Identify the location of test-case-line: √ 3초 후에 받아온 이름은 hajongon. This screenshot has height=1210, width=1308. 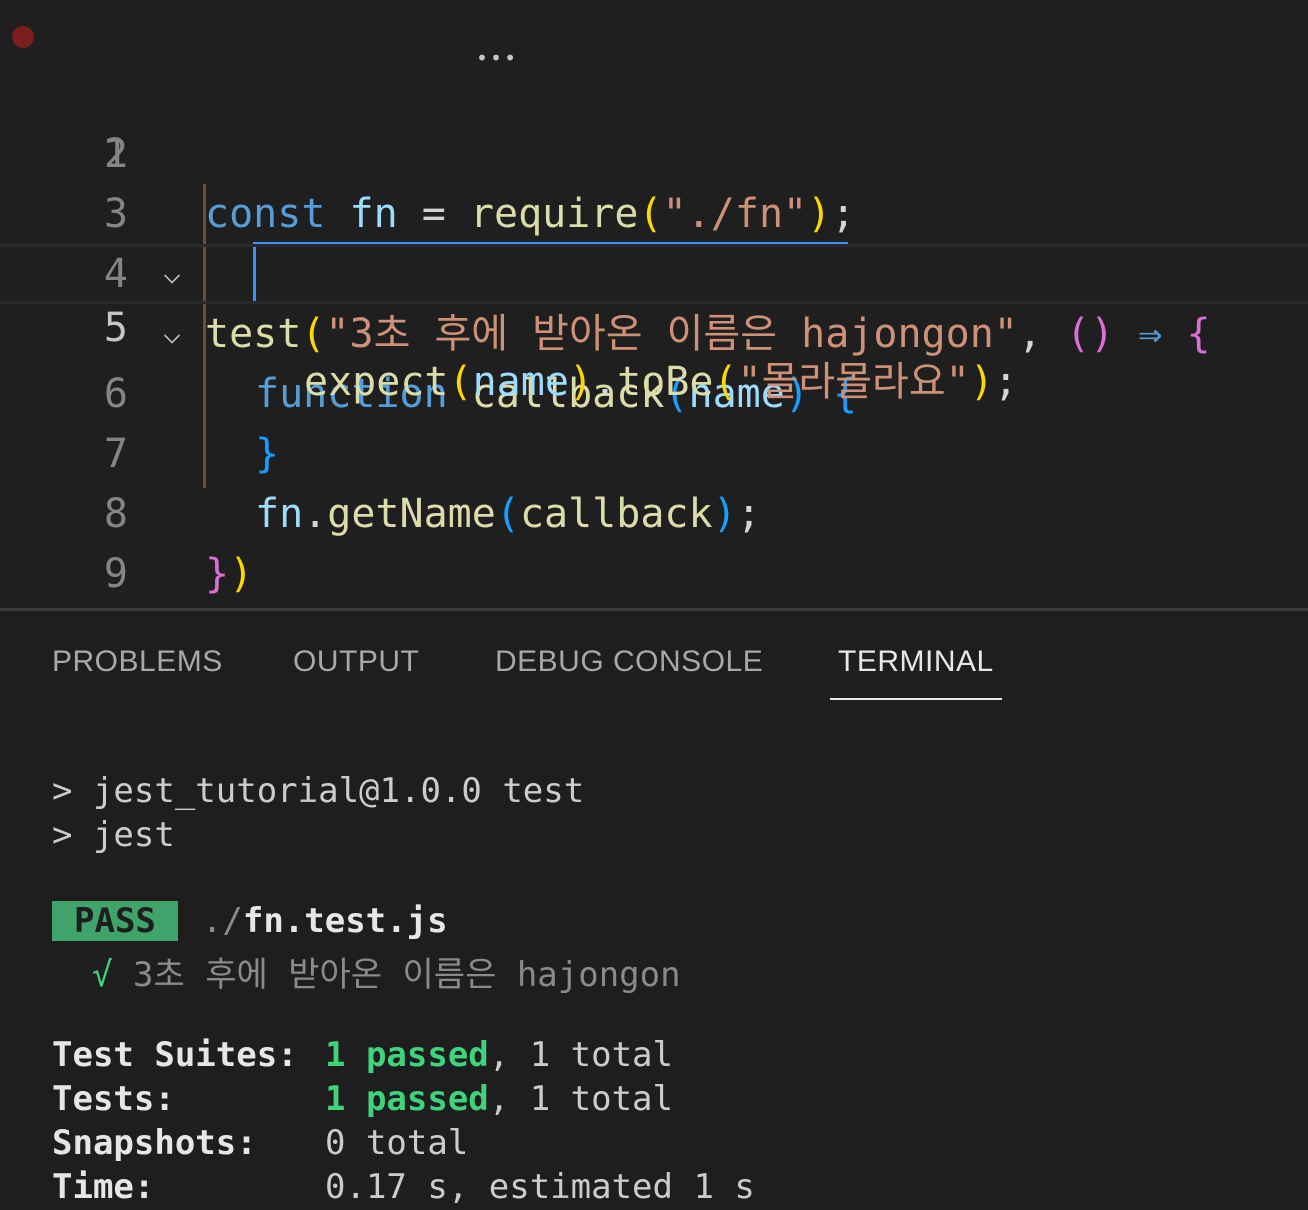
(386, 971).